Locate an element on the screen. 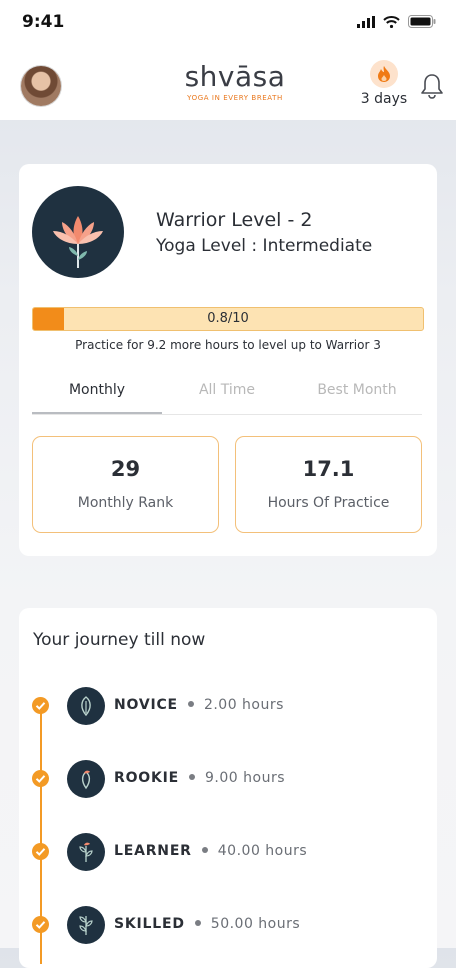 The image size is (456, 968). top-bar: 9:41 shvāsa YOGA IN EVERY BREATH 3 days is located at coordinates (228, 60).